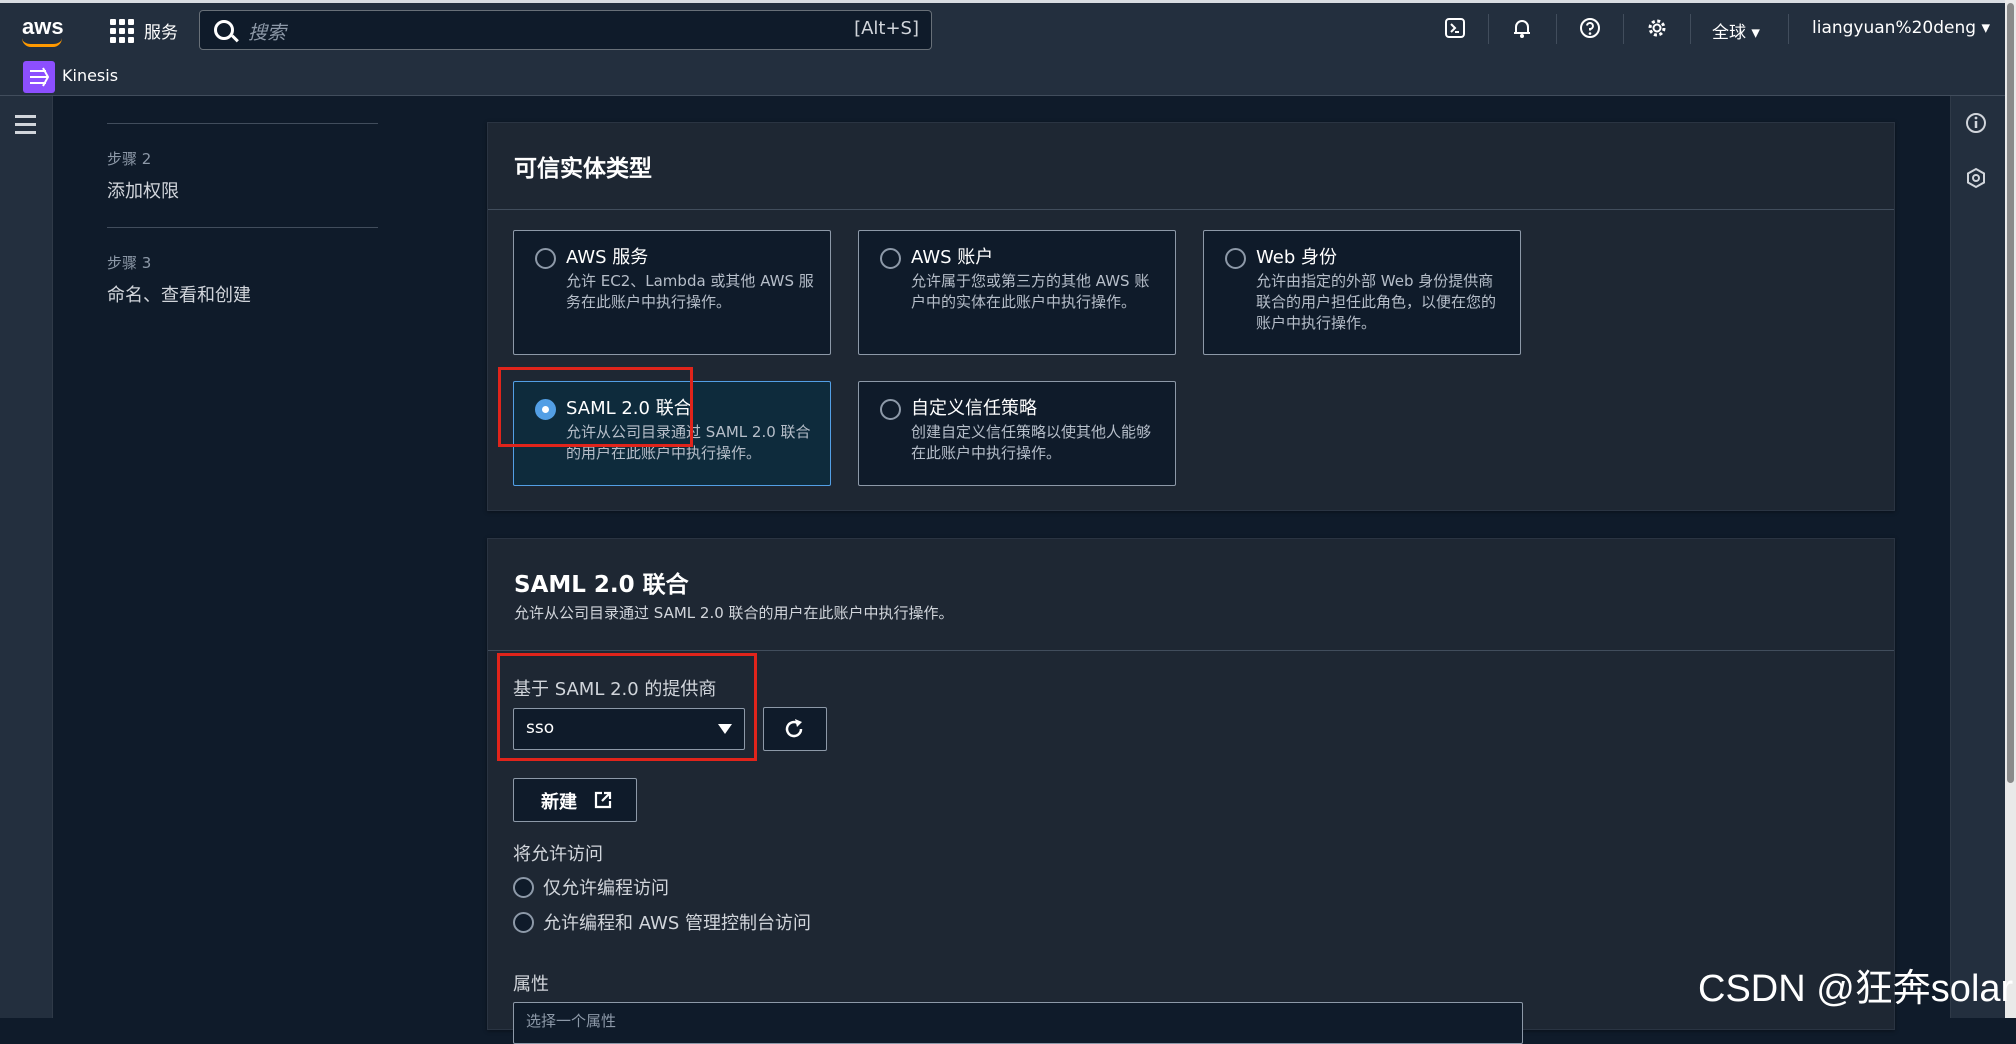 This screenshot has width=2016, height=1044. Describe the element at coordinates (607, 257) in the screenshot. I see `option-title: AWS 服务` at that location.